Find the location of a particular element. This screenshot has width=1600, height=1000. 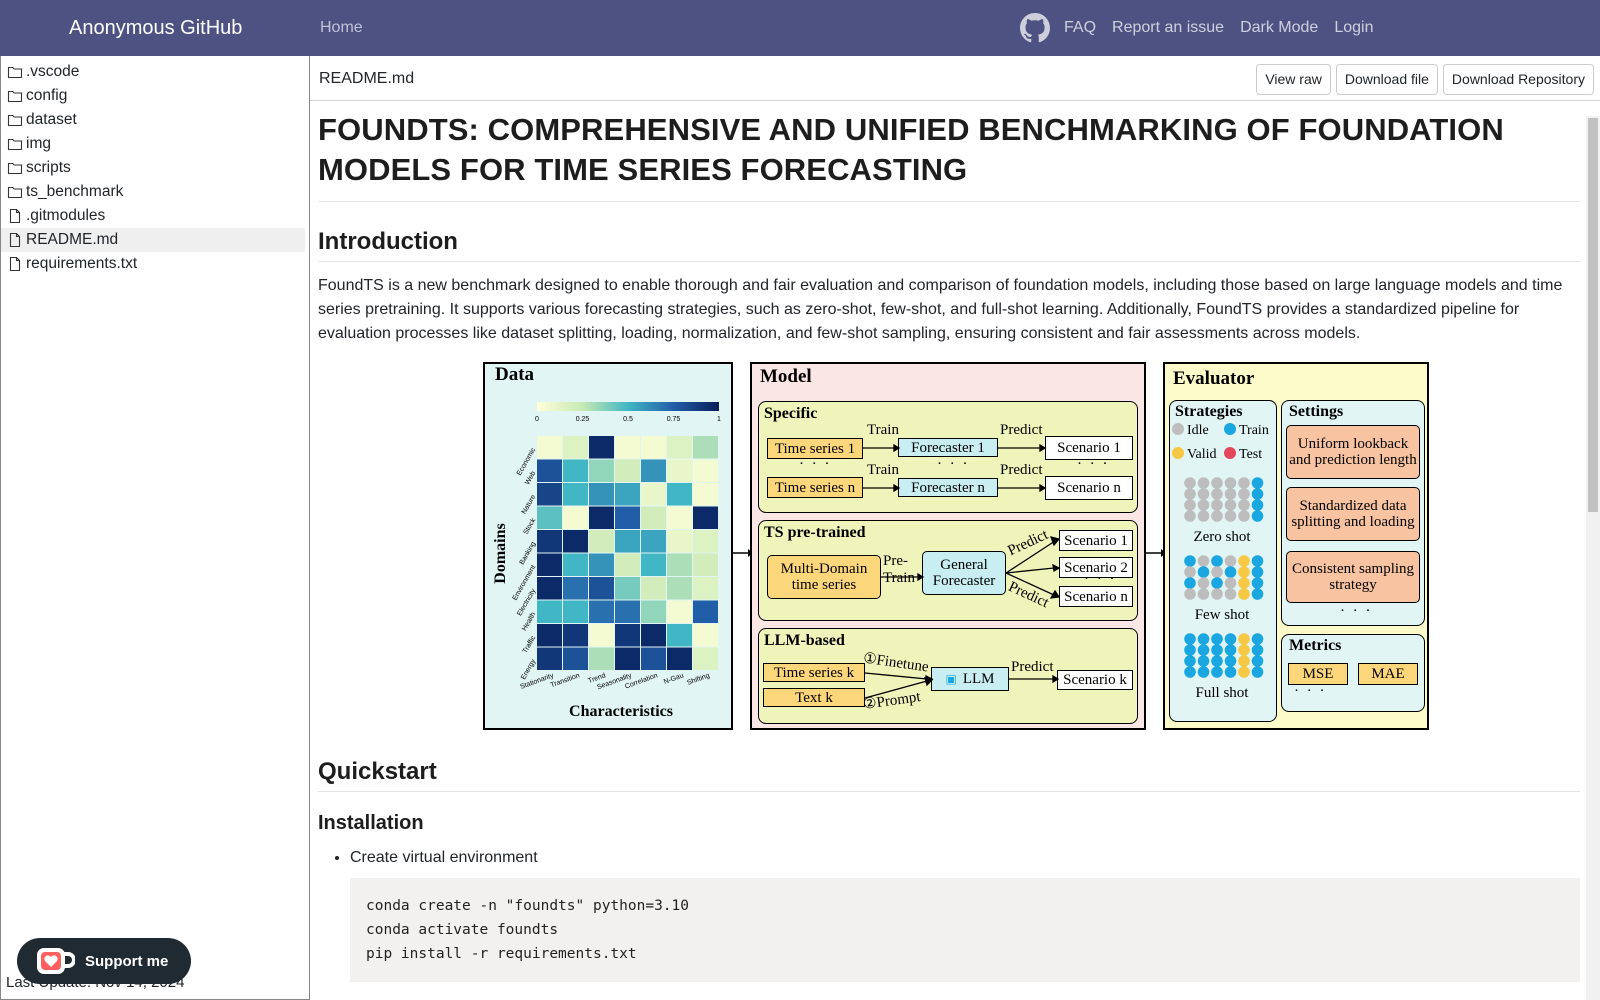

tree-item-label: ts_benchmark is located at coordinates (75, 191).